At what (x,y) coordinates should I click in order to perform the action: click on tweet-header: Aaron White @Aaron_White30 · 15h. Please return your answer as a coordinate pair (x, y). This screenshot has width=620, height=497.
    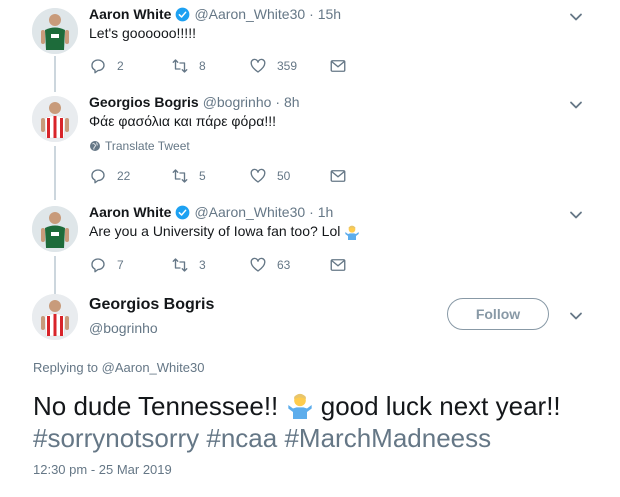
    Looking at the image, I should click on (215, 14).